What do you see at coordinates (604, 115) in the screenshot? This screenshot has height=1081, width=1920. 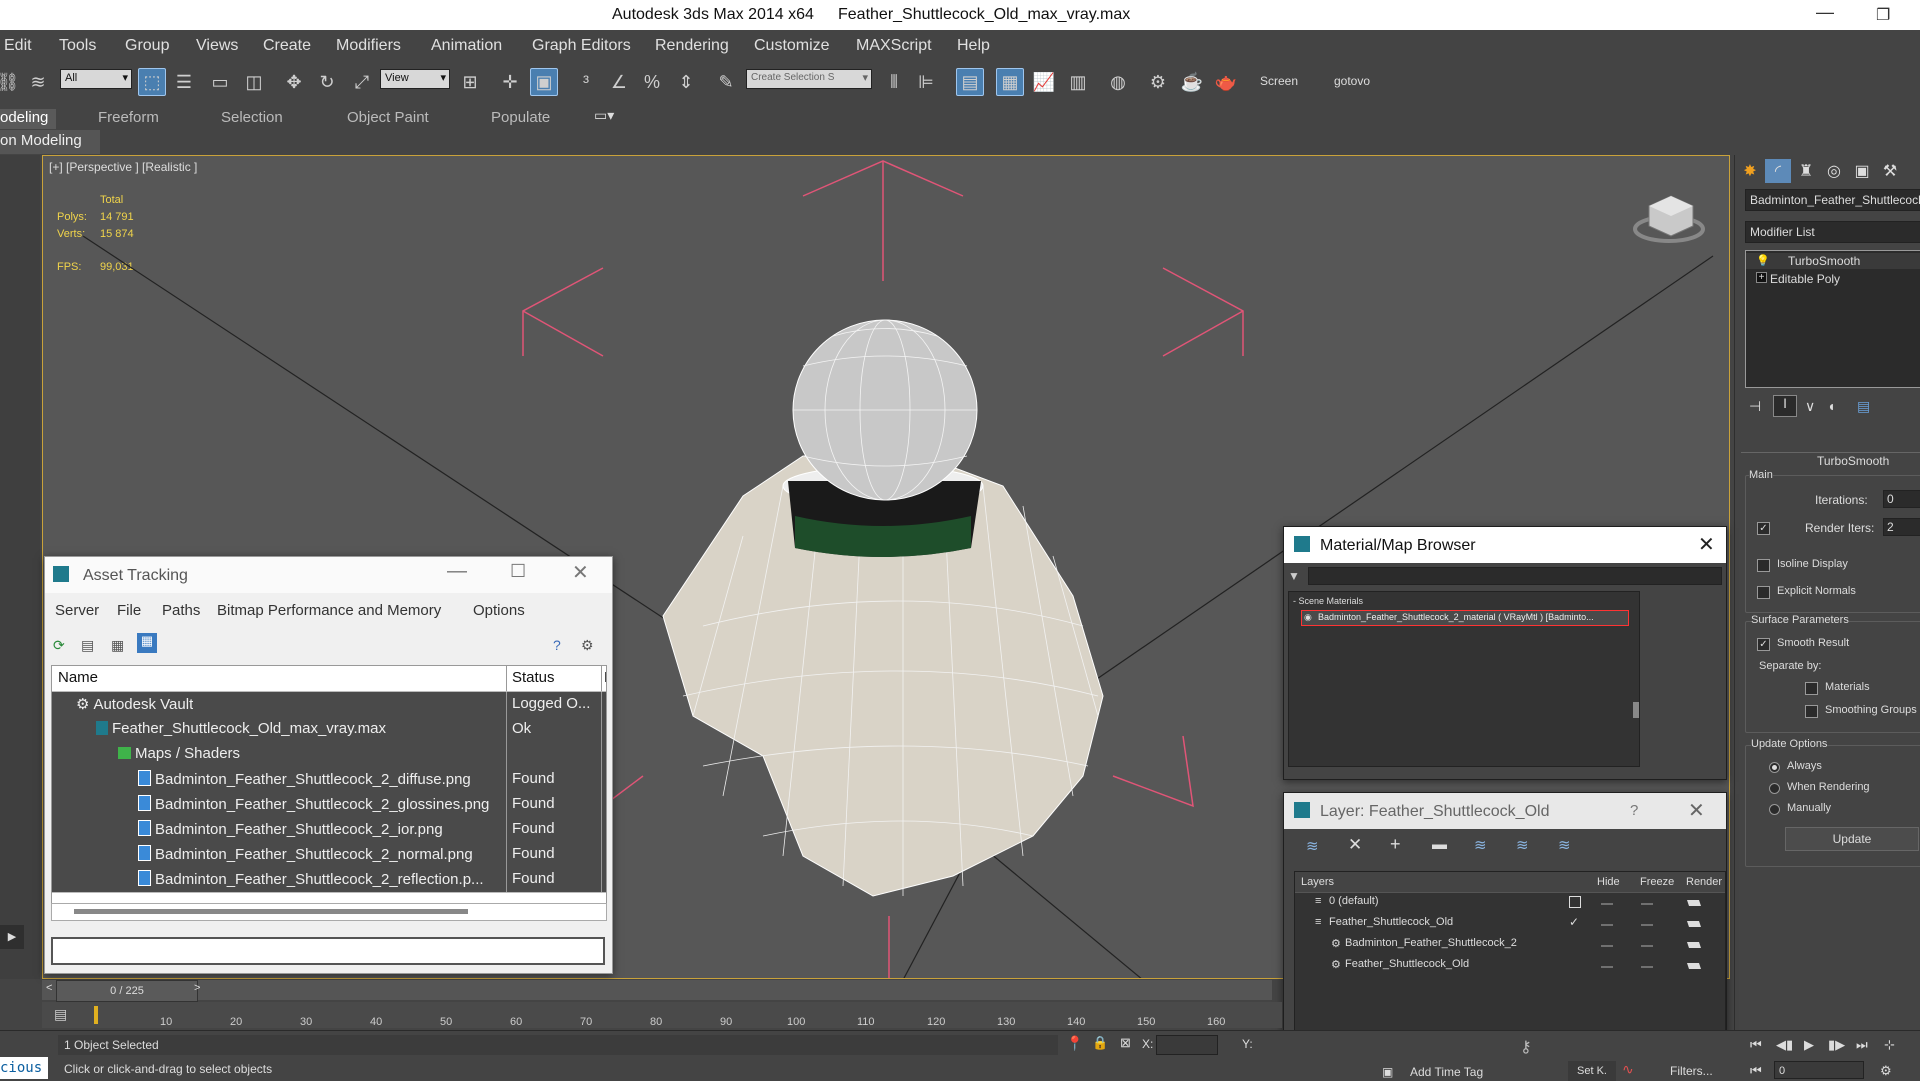 I see `ribbon-options-icon: ▭▾` at bounding box center [604, 115].